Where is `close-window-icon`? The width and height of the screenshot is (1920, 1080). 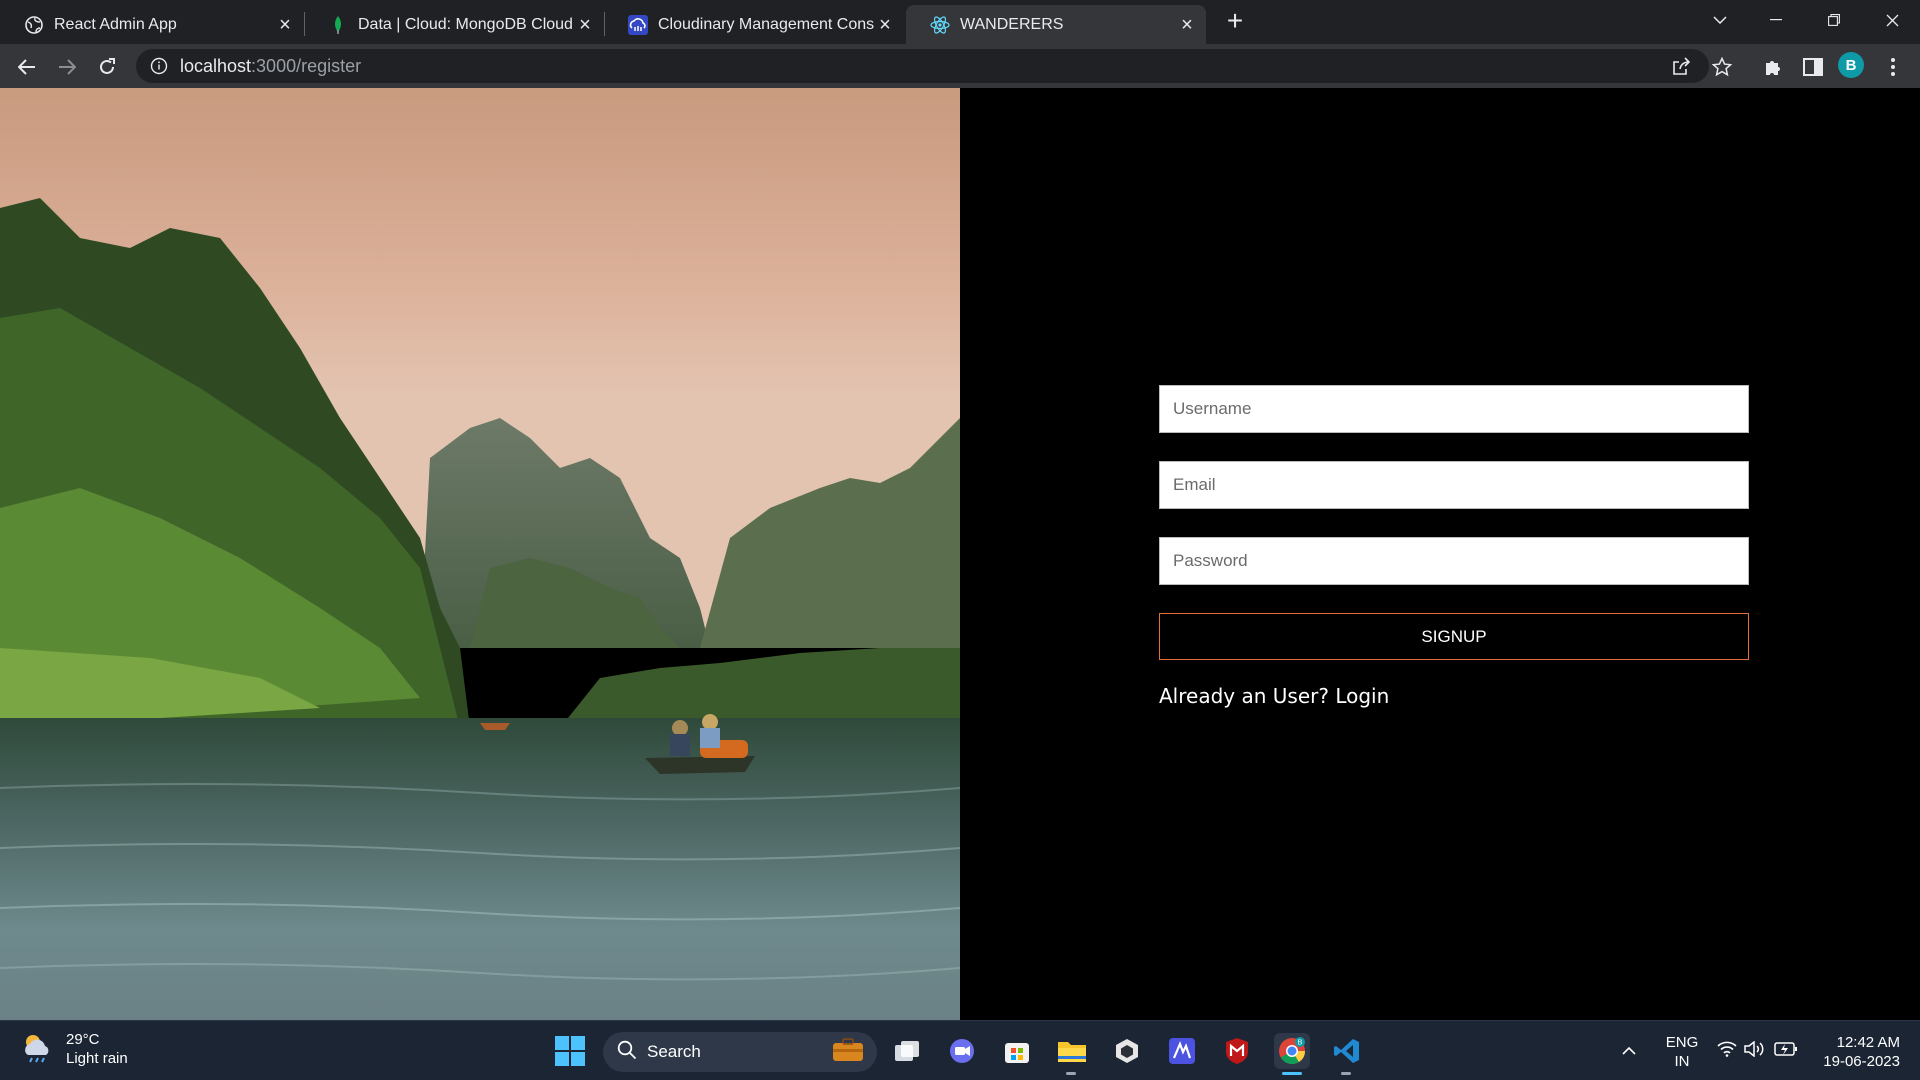 close-window-icon is located at coordinates (1892, 20).